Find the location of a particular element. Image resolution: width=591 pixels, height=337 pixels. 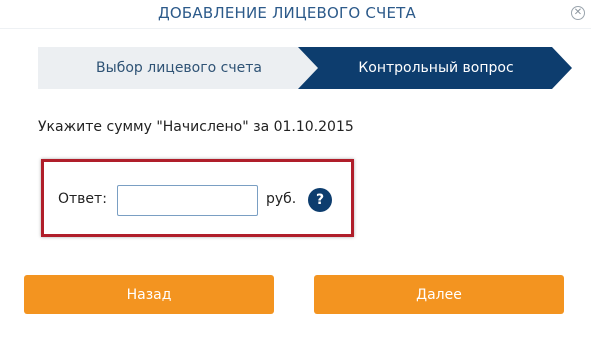

help-icon: ? is located at coordinates (320, 200).